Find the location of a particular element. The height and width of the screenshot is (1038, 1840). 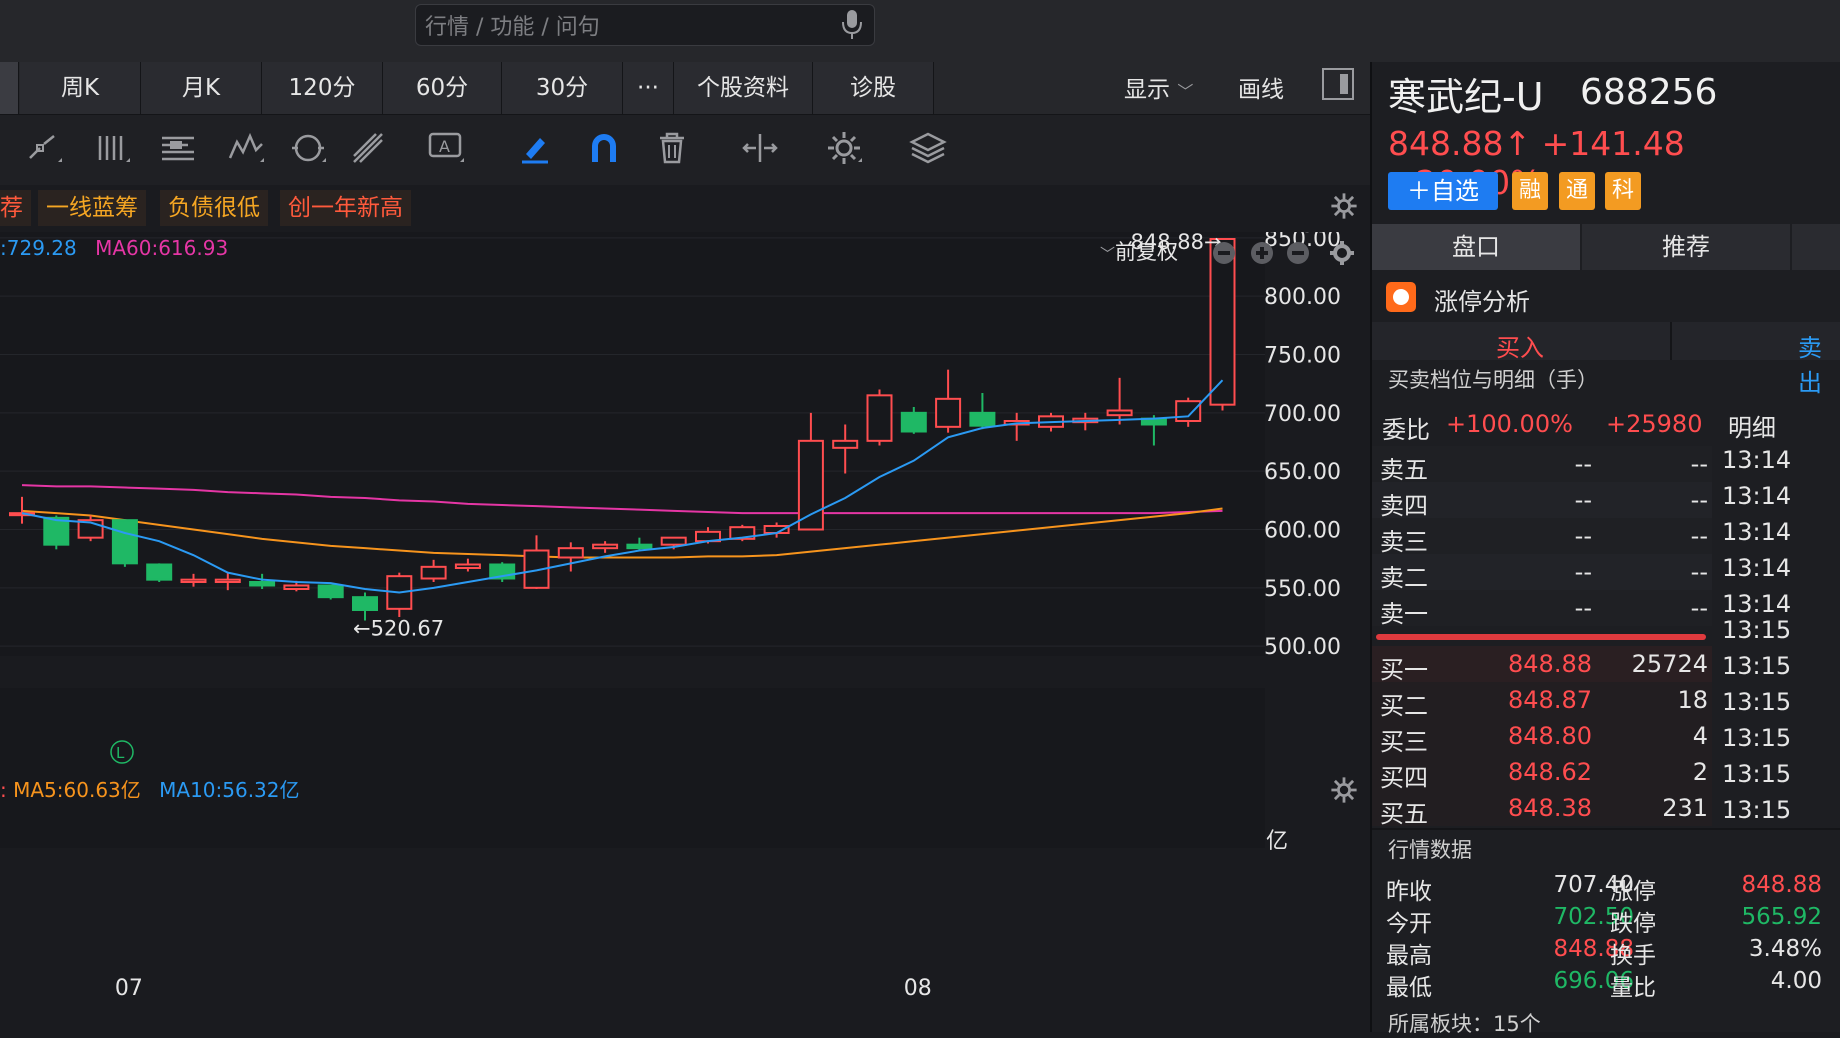

sector-count: 所属板块：15个 is located at coordinates (1464, 1023).